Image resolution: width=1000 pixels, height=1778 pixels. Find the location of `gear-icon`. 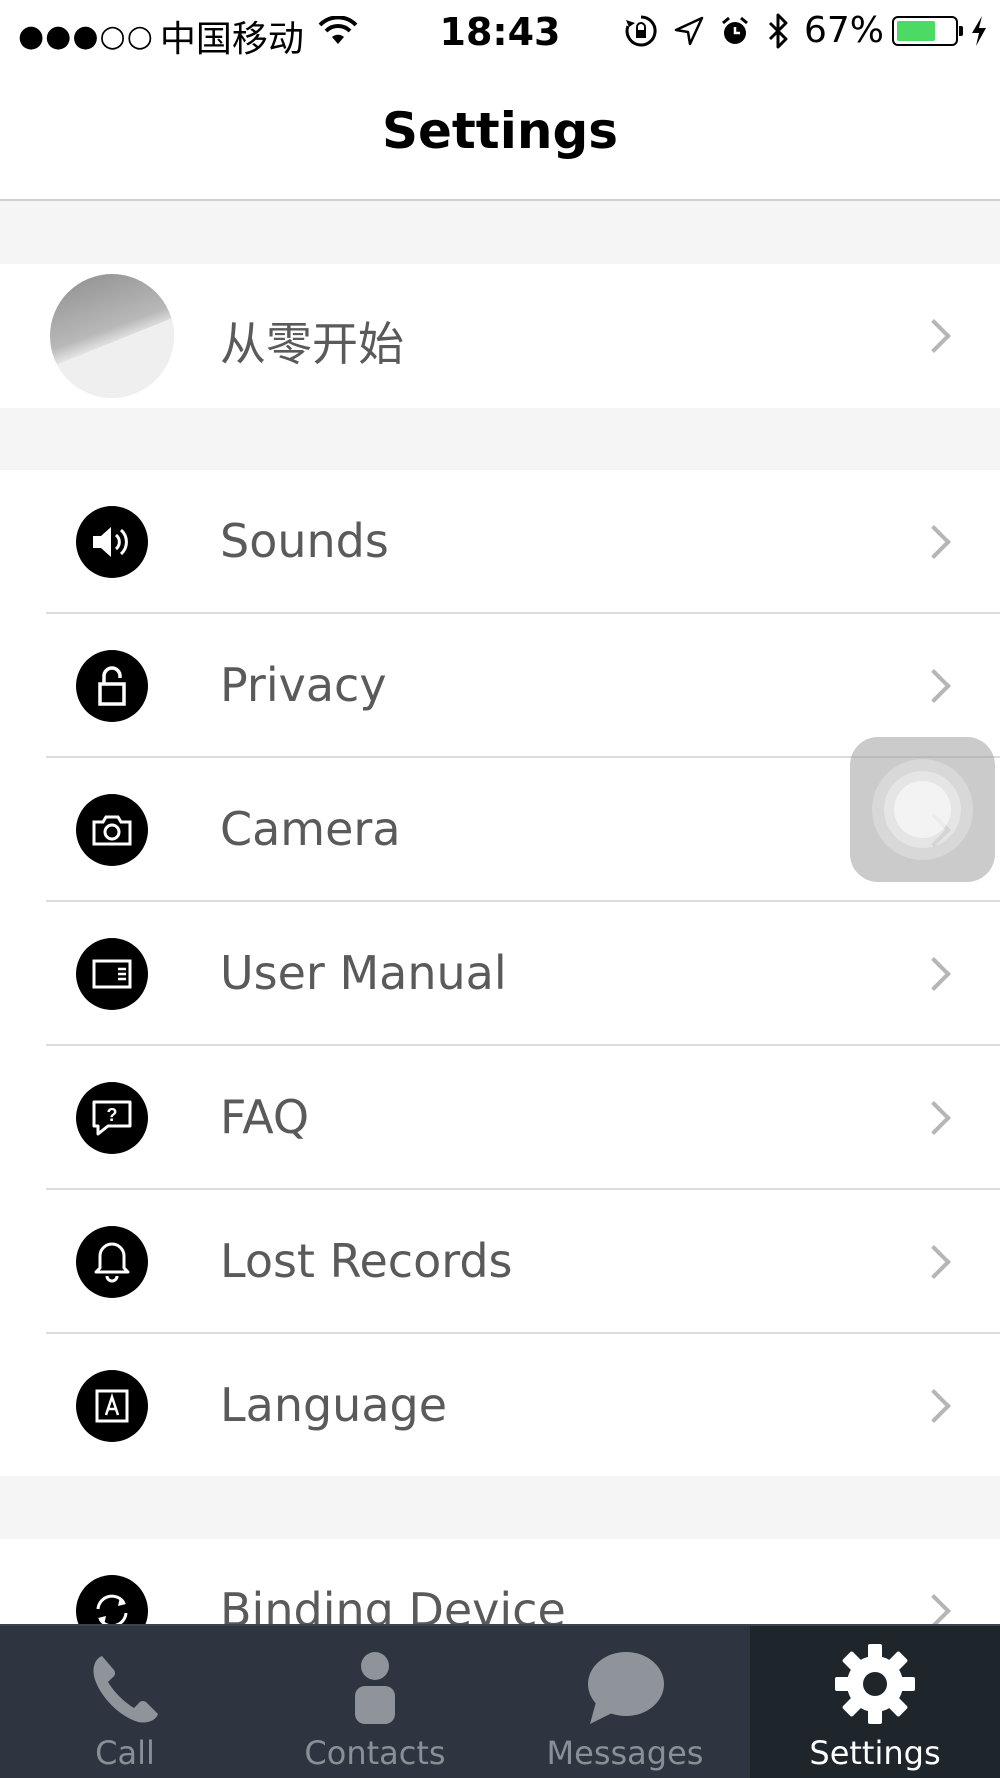

gear-icon is located at coordinates (875, 1689).